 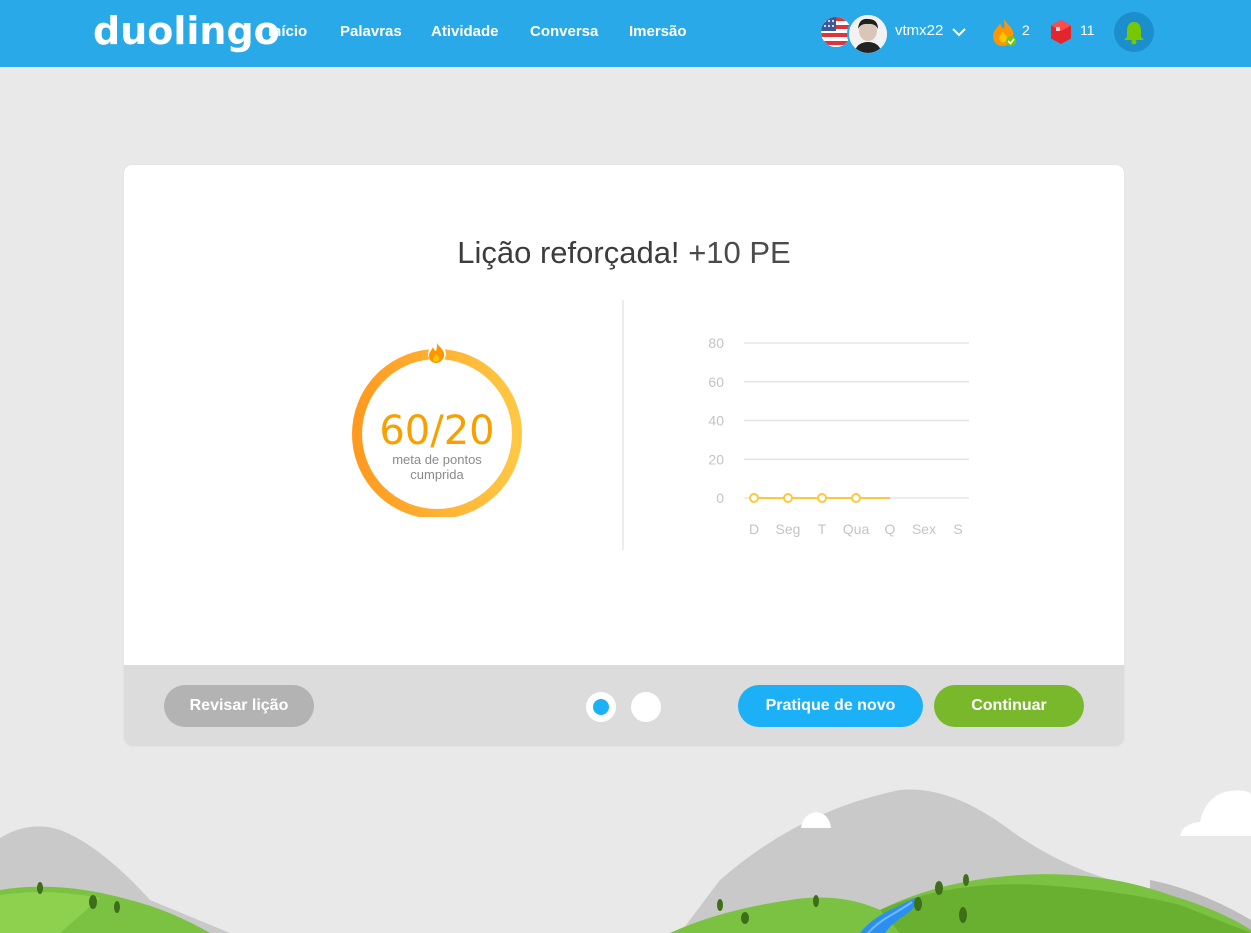 What do you see at coordinates (716, 343) in the screenshot?
I see `y-tick-label: 80` at bounding box center [716, 343].